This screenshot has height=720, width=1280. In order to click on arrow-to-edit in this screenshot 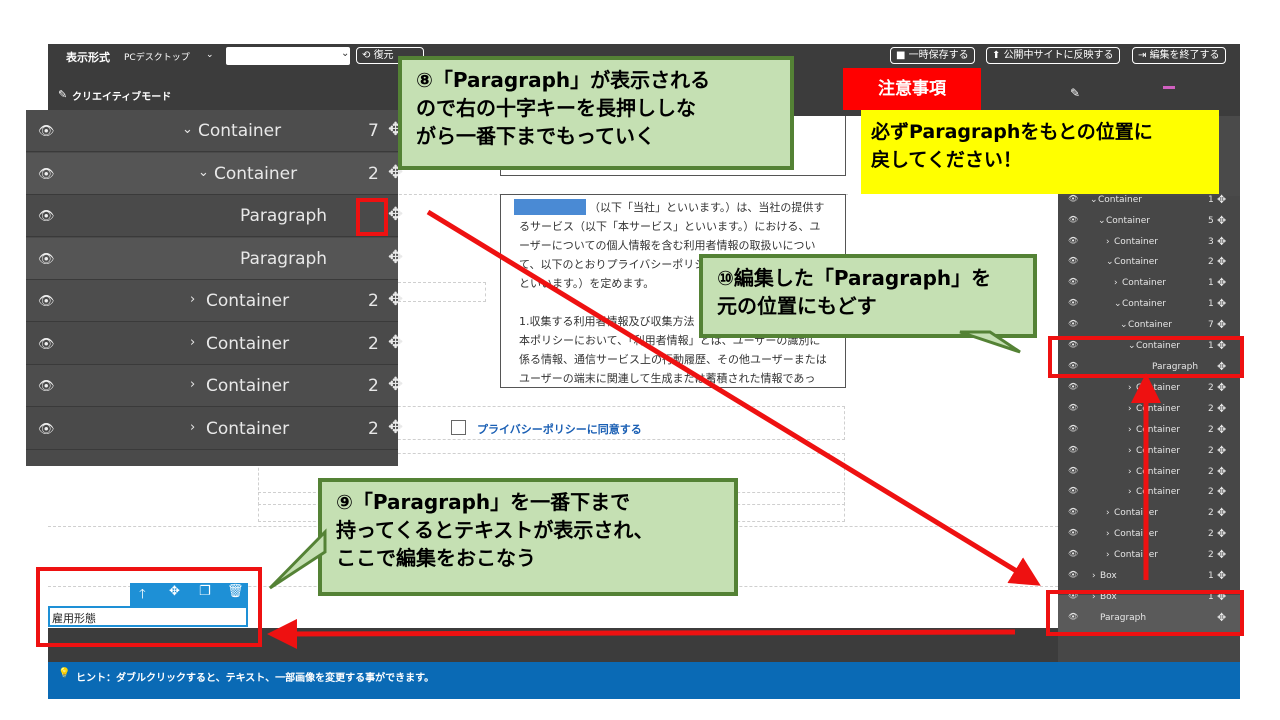, I will do `click(641, 633)`.